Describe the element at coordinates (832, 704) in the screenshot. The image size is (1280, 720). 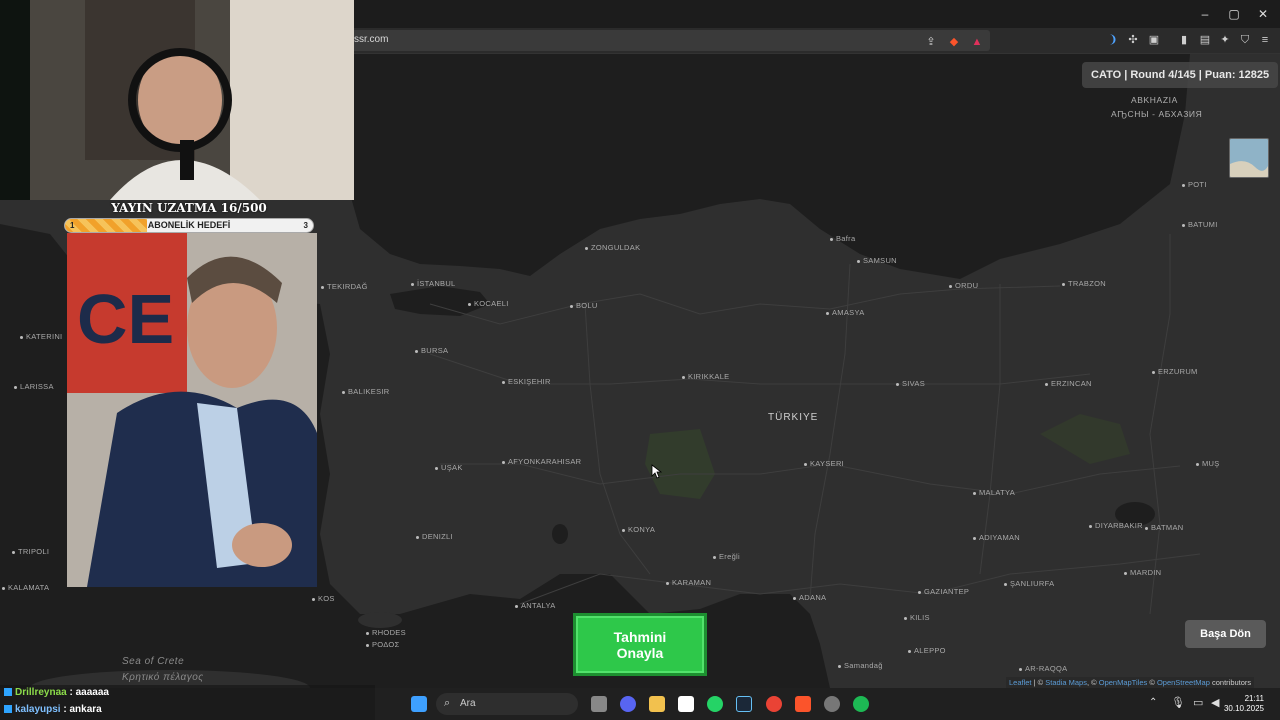
I see `app-icon` at that location.